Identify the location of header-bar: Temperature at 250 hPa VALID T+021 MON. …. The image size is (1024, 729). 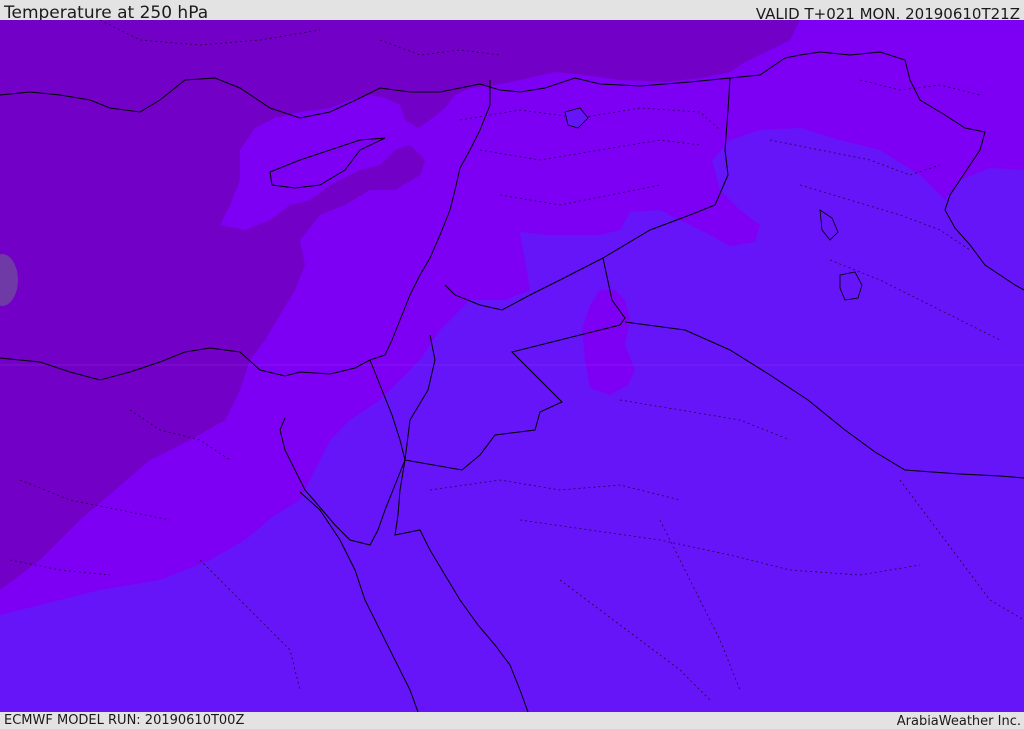
(512, 11).